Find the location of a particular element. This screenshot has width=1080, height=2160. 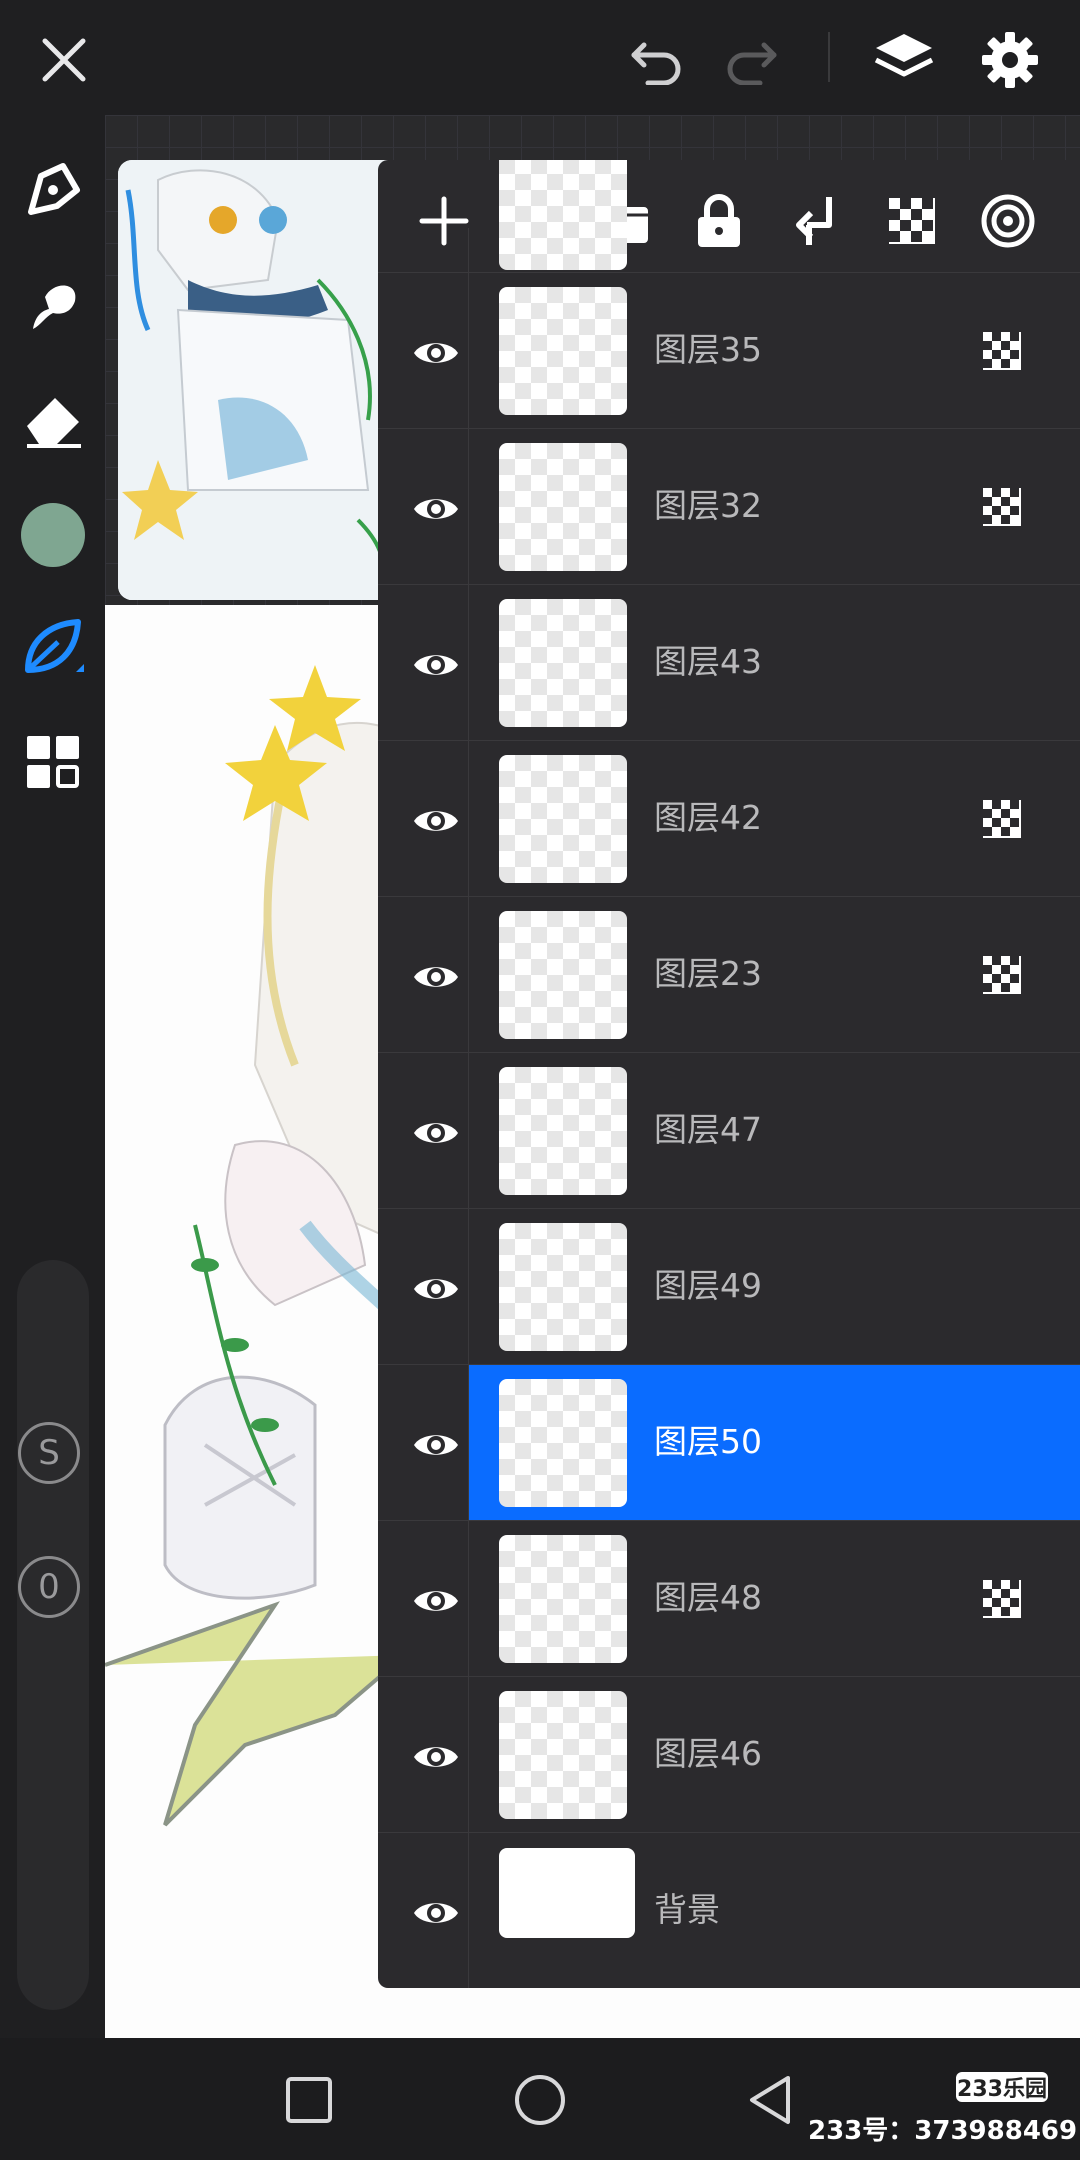

left-toolbar: S 0 is located at coordinates (52, 1076).